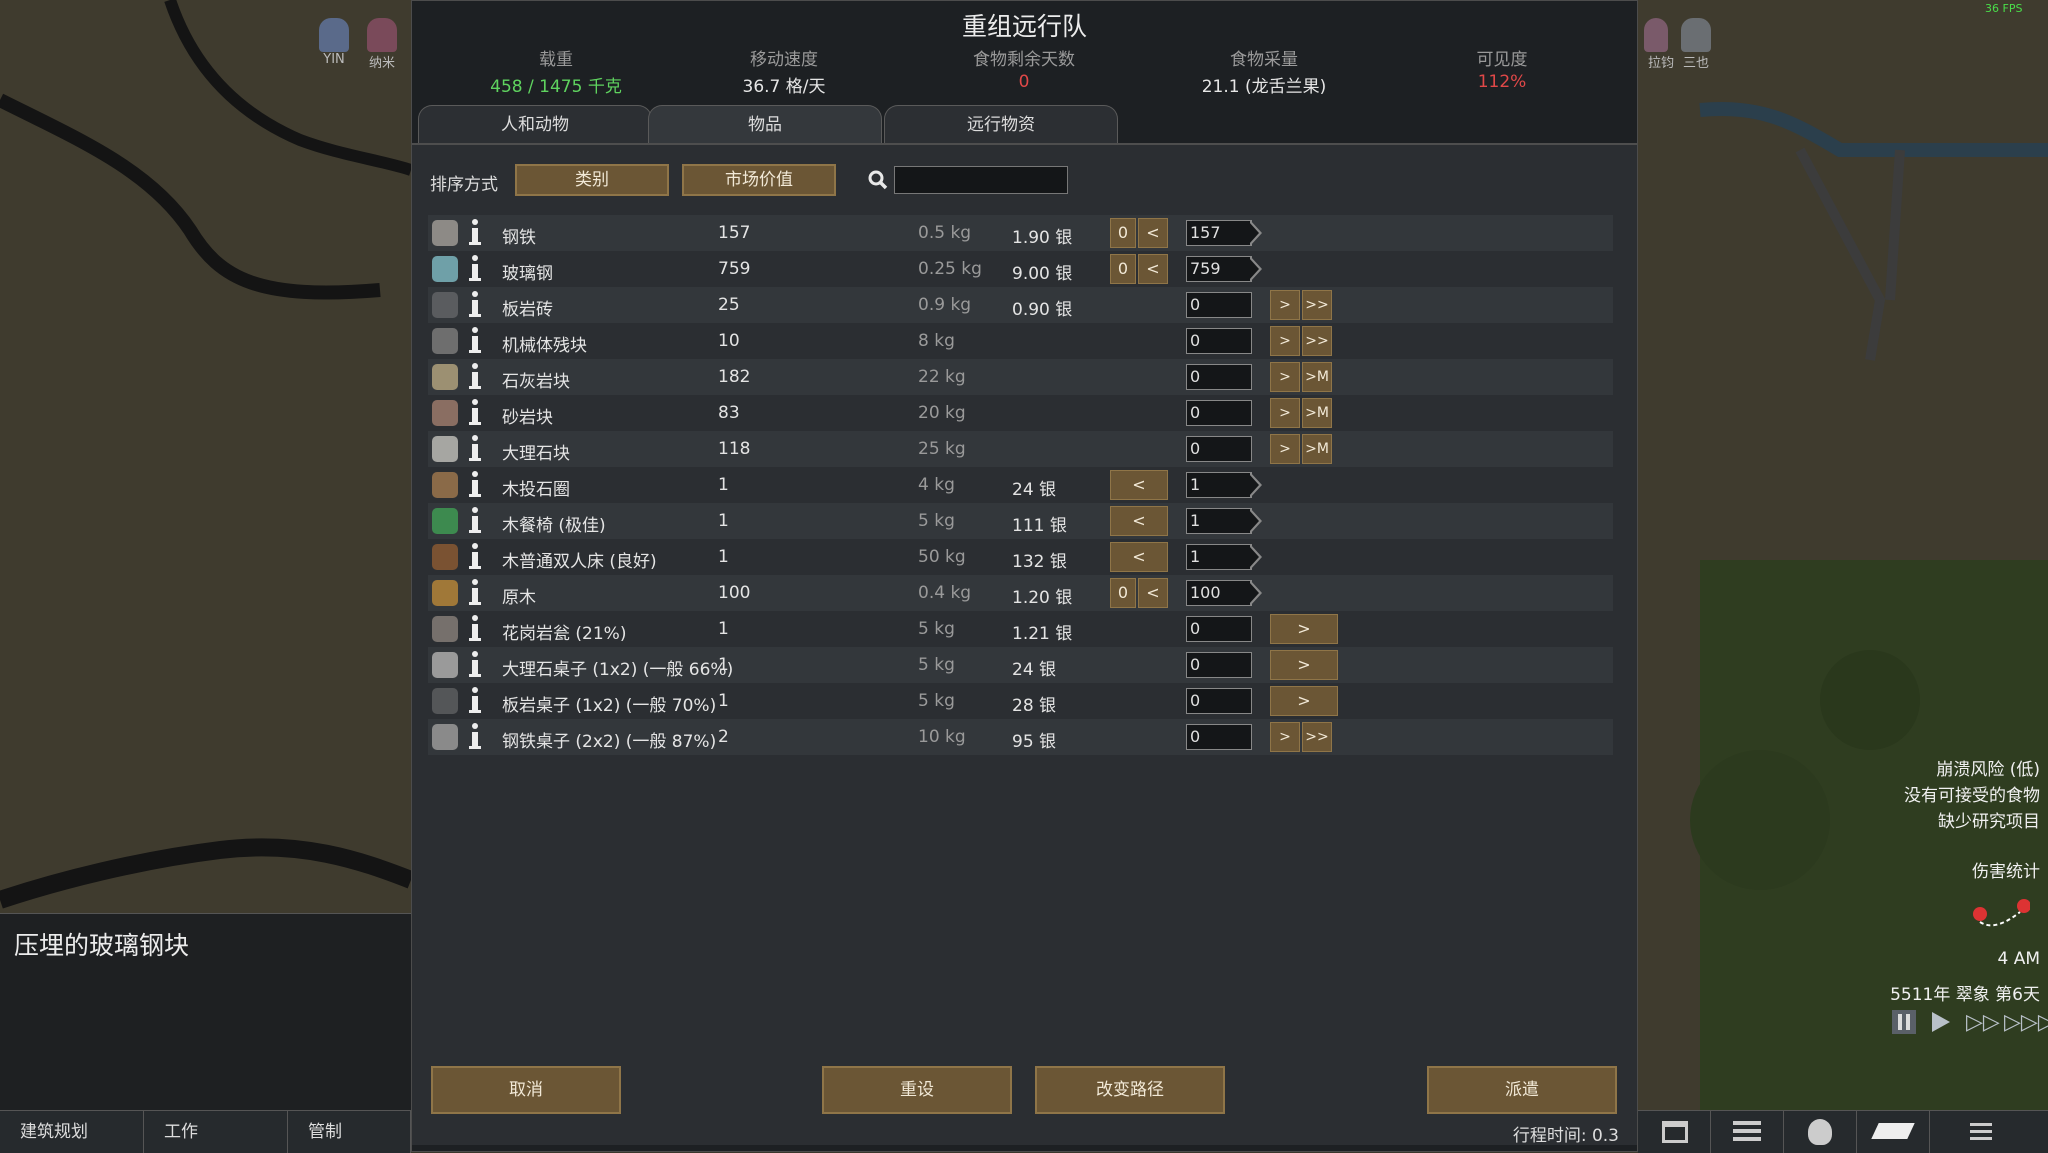 This screenshot has width=2048, height=1153. Describe the element at coordinates (1130, 1090) in the screenshot. I see `change-route-button: 改变路径` at that location.